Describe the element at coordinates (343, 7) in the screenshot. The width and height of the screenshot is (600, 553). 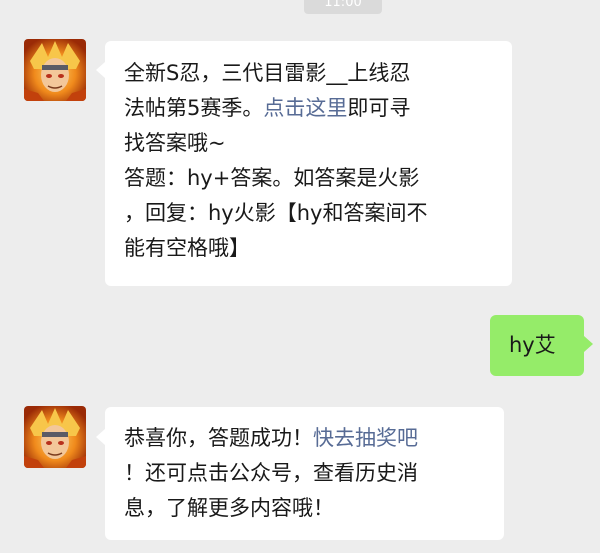
I see `timestamp-chip: 11:00` at that location.